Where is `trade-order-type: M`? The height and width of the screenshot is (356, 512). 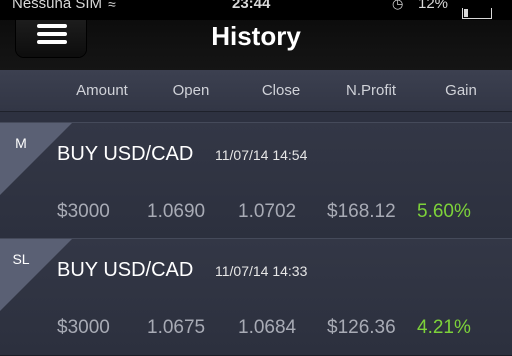 trade-order-type: M is located at coordinates (21, 143).